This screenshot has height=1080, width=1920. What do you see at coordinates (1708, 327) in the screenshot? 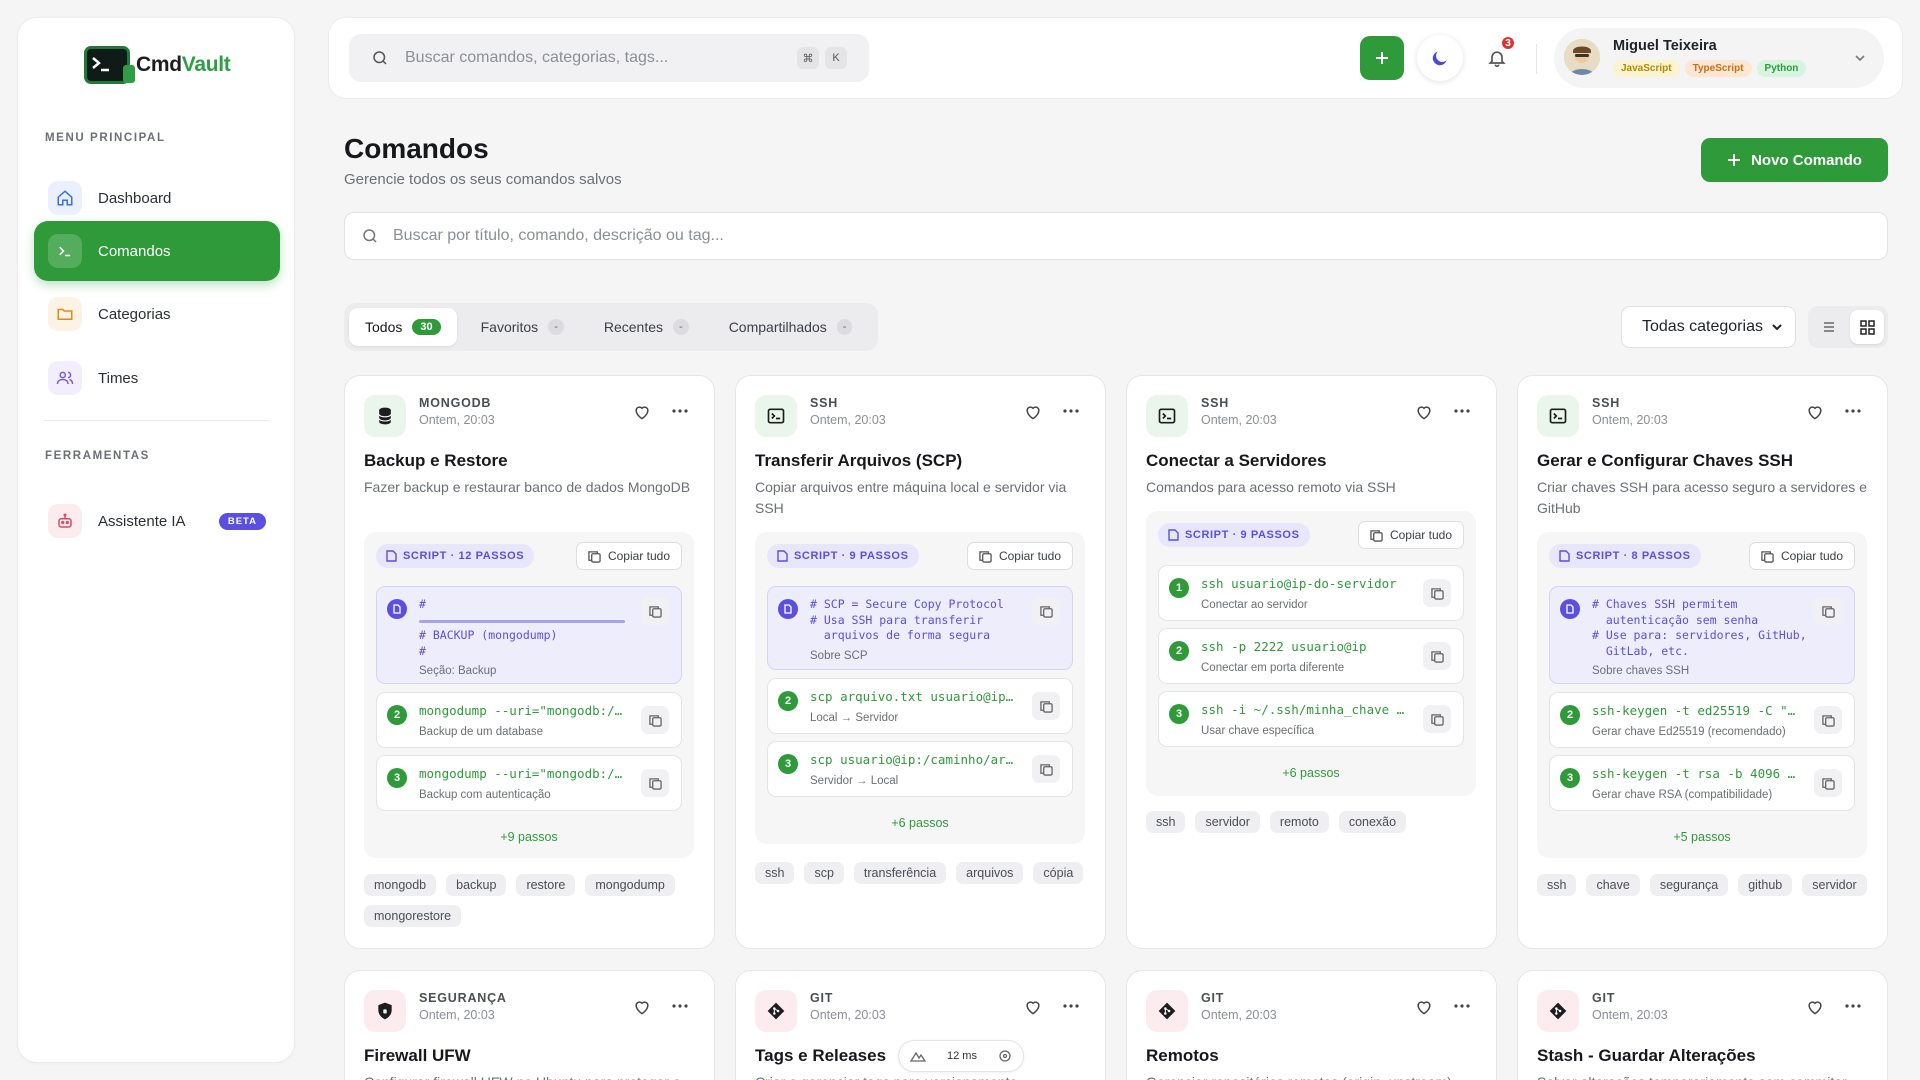
I see `category-select: Todas categorias` at bounding box center [1708, 327].